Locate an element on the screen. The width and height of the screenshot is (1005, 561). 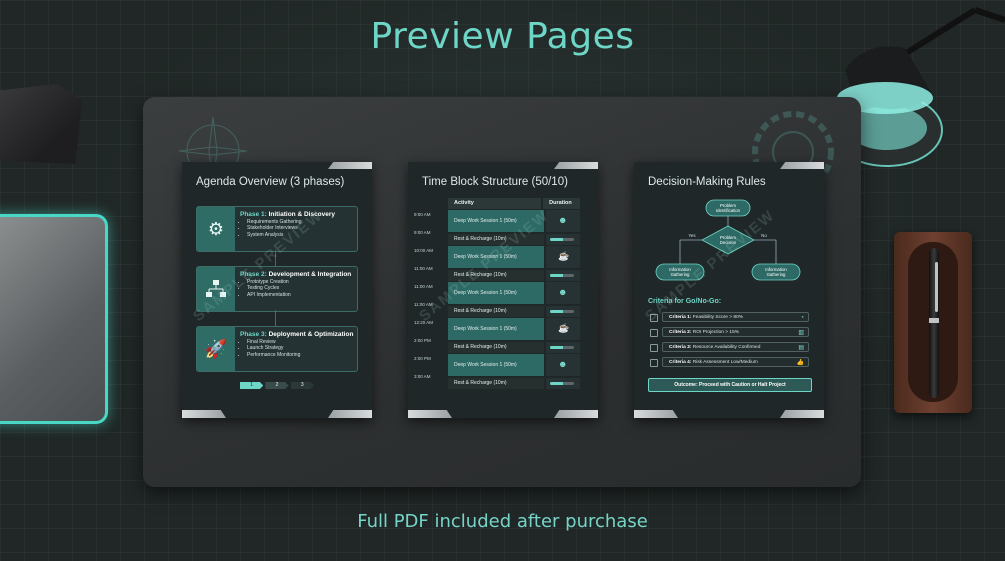
thumbs-up-icon: 👍 is located at coordinates (800, 363).